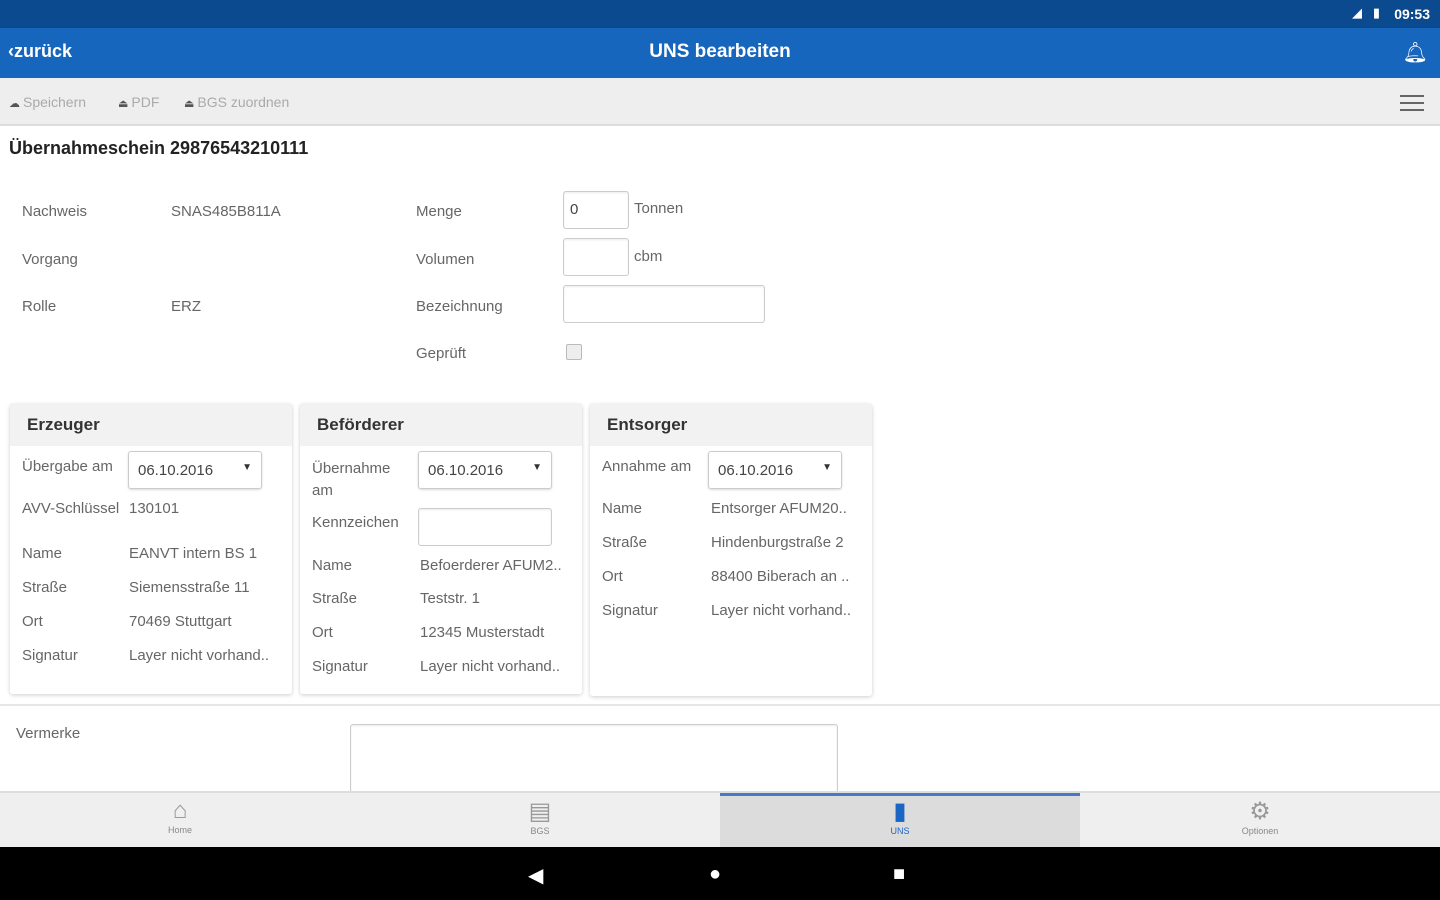 Image resolution: width=1440 pixels, height=900 pixels. I want to click on ort-value: 12345 Musterstadt, so click(482, 632).